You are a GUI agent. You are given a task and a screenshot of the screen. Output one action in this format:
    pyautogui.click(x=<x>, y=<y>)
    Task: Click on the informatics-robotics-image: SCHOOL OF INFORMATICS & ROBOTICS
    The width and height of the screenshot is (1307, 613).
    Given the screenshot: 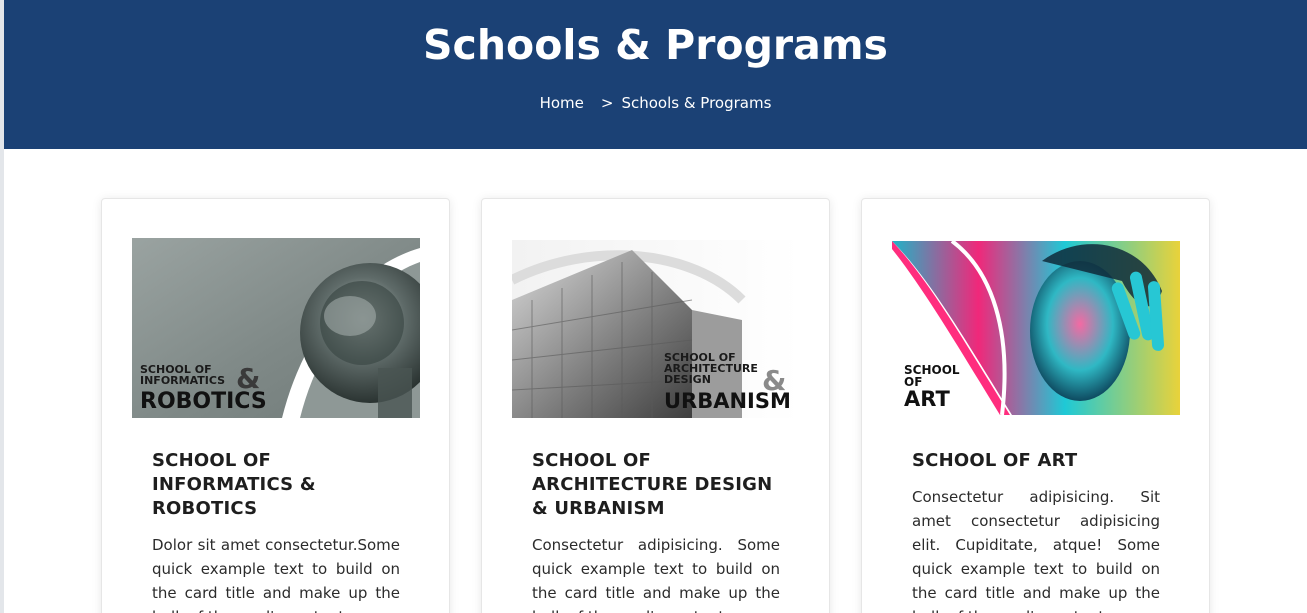 What is the action you would take?
    pyautogui.click(x=276, y=328)
    